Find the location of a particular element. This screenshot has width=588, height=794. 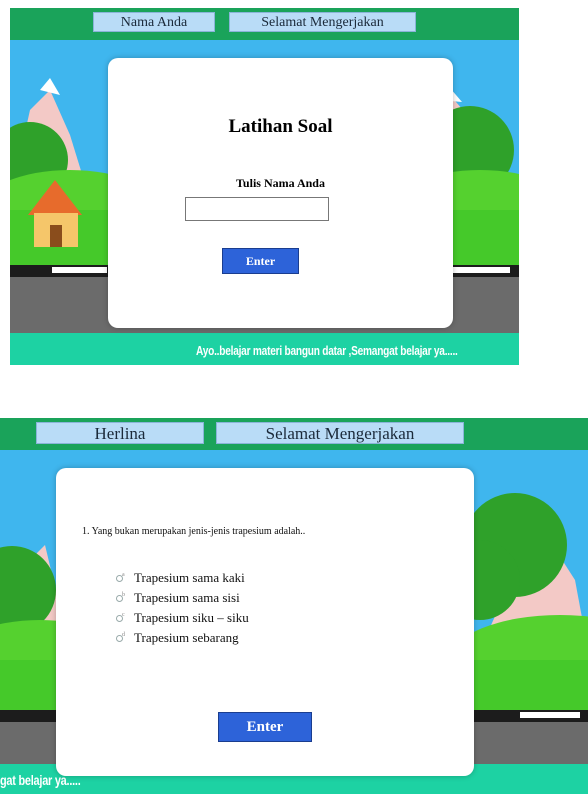

top-bar: Nama Anda Selamat Mengerjakan is located at coordinates (264, 24).